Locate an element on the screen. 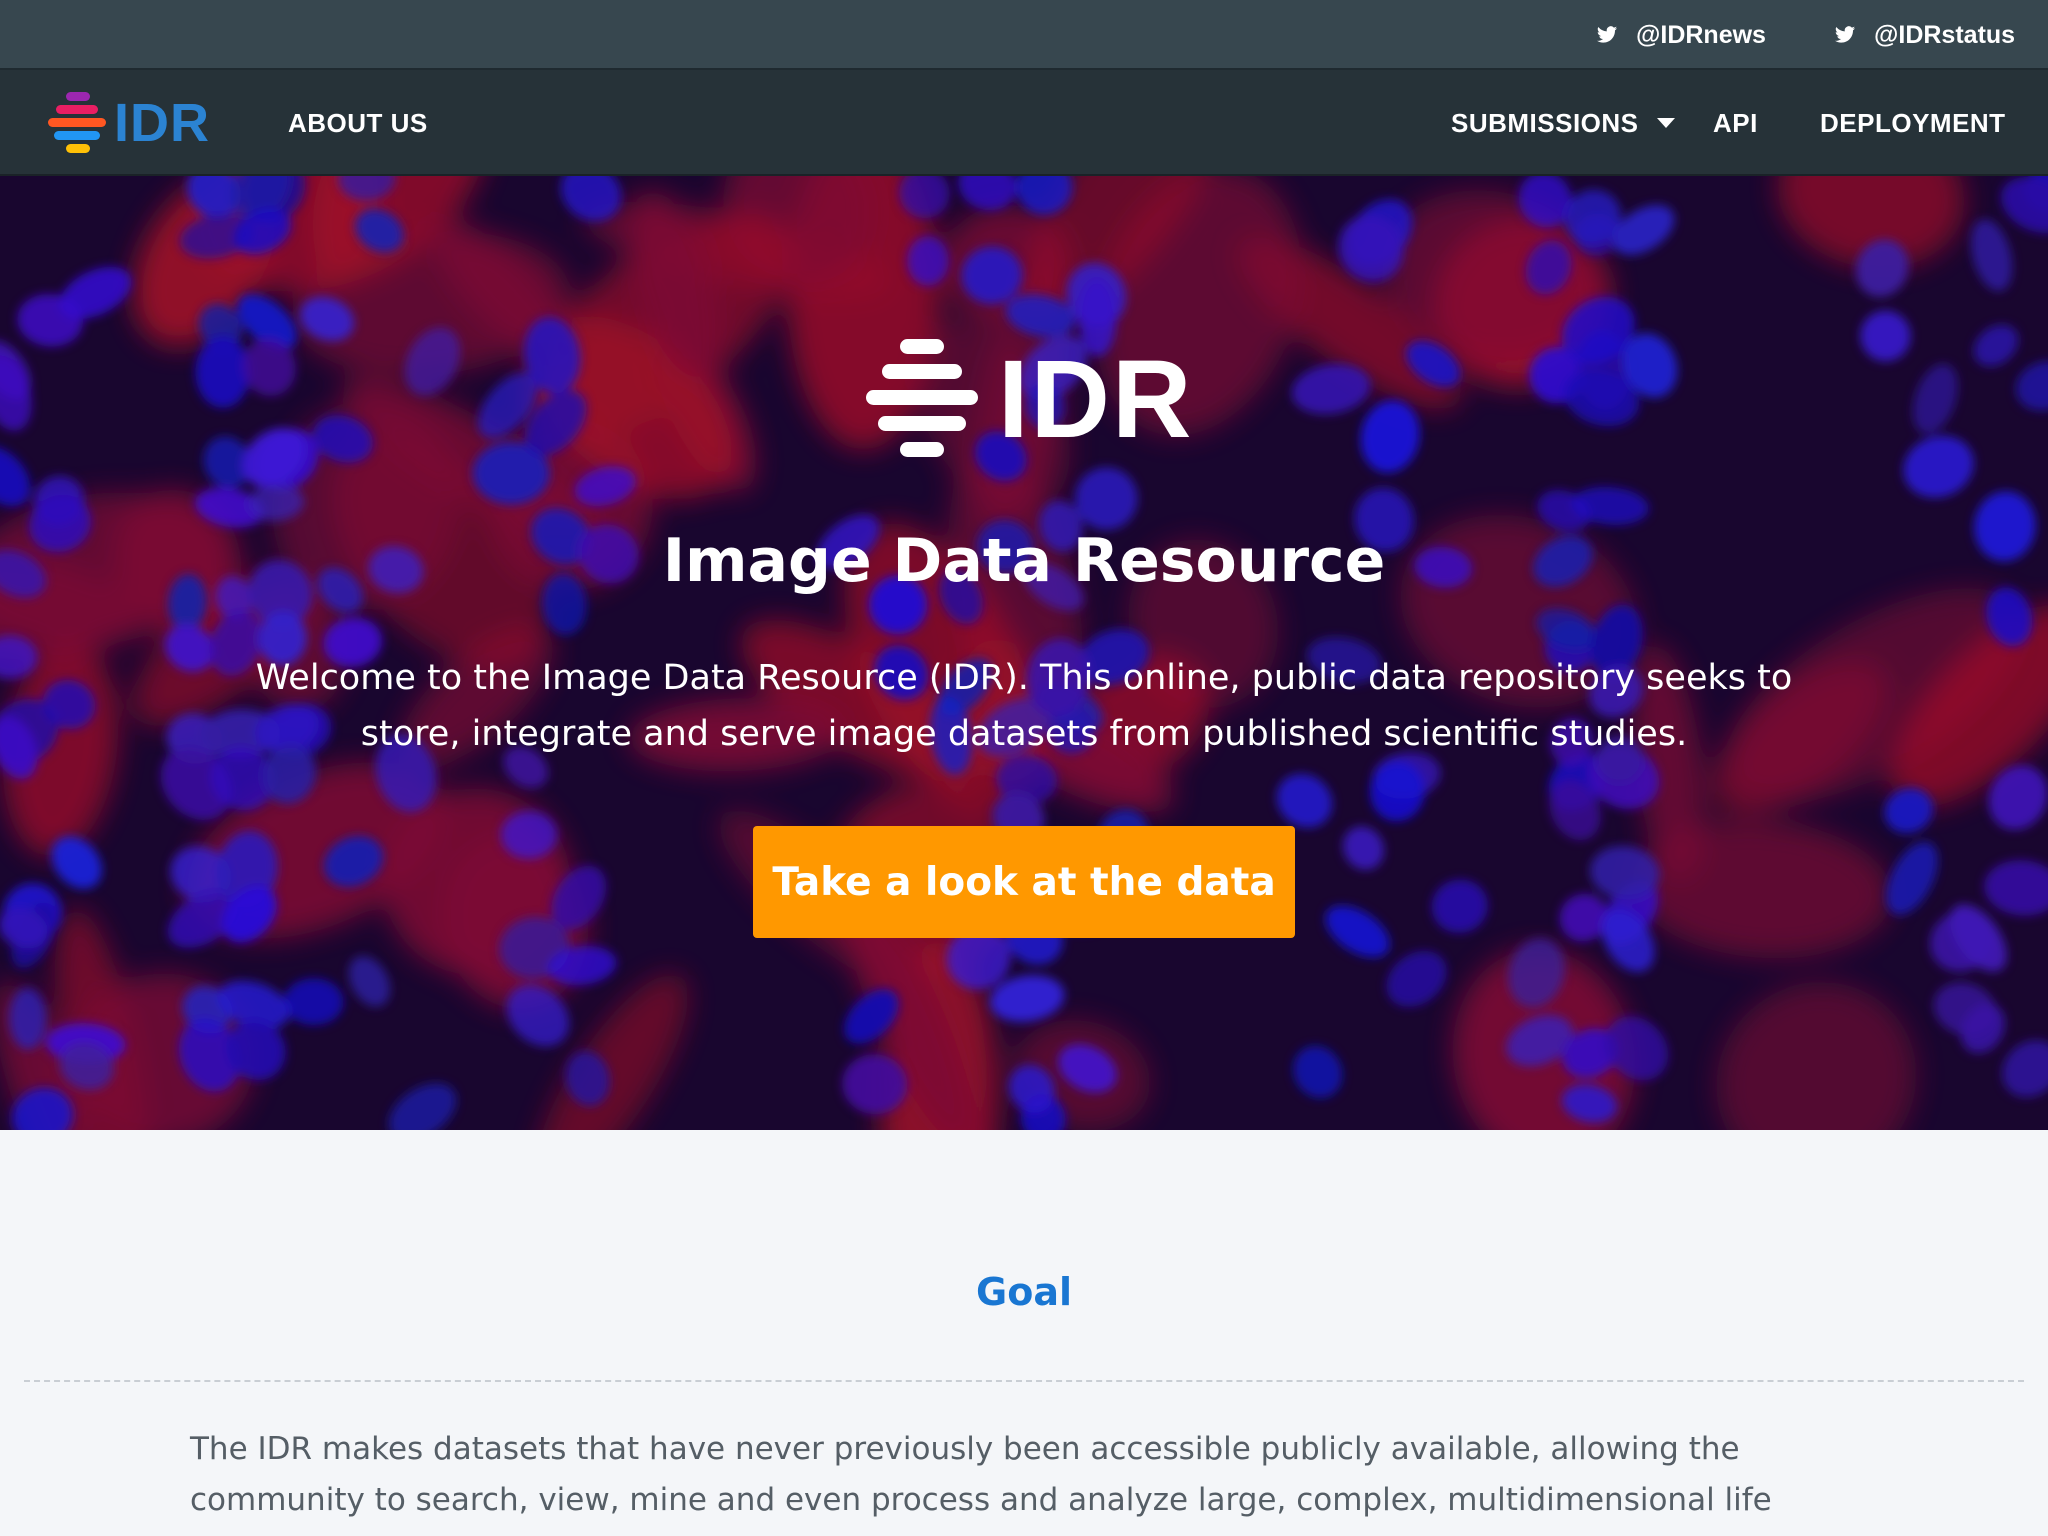  nav-submissions-dropdown: SUBMISSIONS is located at coordinates (1563, 123).